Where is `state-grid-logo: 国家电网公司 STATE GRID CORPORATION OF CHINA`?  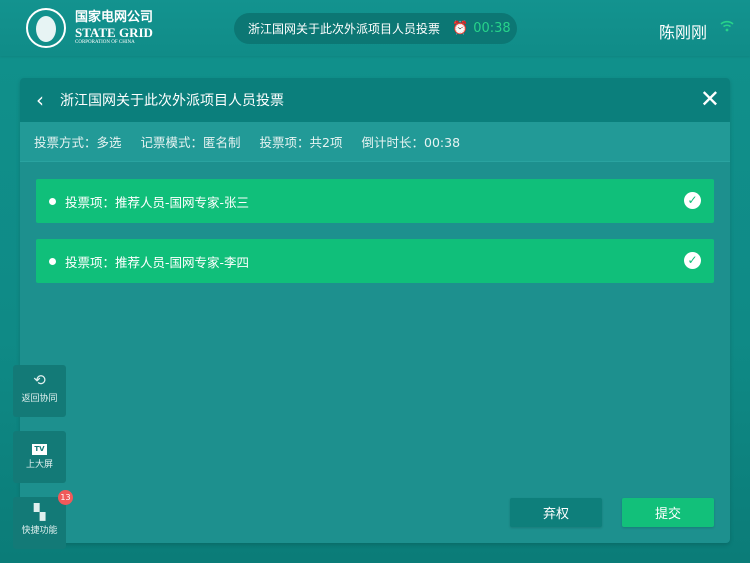 state-grid-logo: 国家电网公司 STATE GRID CORPORATION OF CHINA is located at coordinates (89, 28).